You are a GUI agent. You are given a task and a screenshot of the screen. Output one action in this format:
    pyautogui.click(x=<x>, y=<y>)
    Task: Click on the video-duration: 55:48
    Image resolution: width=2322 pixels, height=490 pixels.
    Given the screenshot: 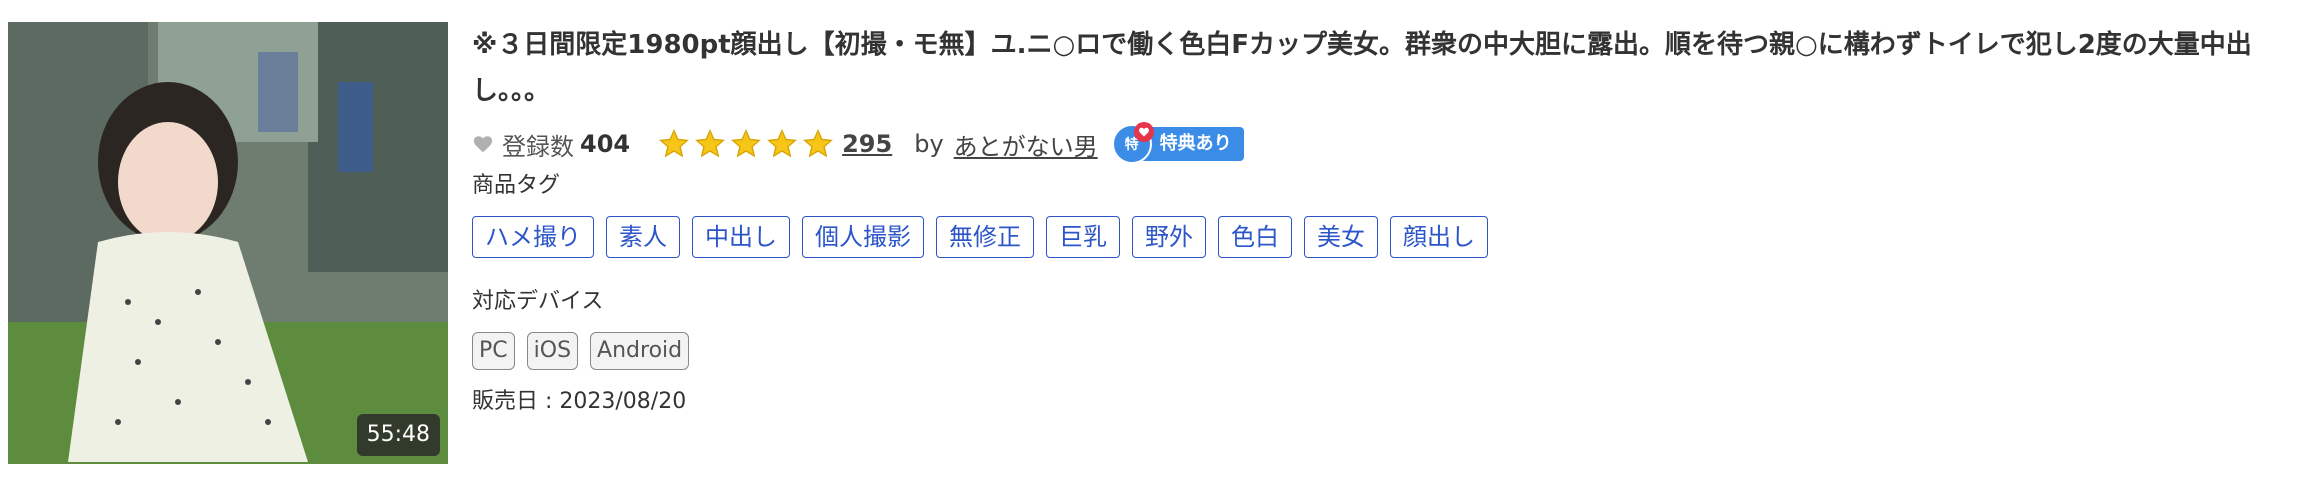 What is the action you would take?
    pyautogui.click(x=398, y=435)
    